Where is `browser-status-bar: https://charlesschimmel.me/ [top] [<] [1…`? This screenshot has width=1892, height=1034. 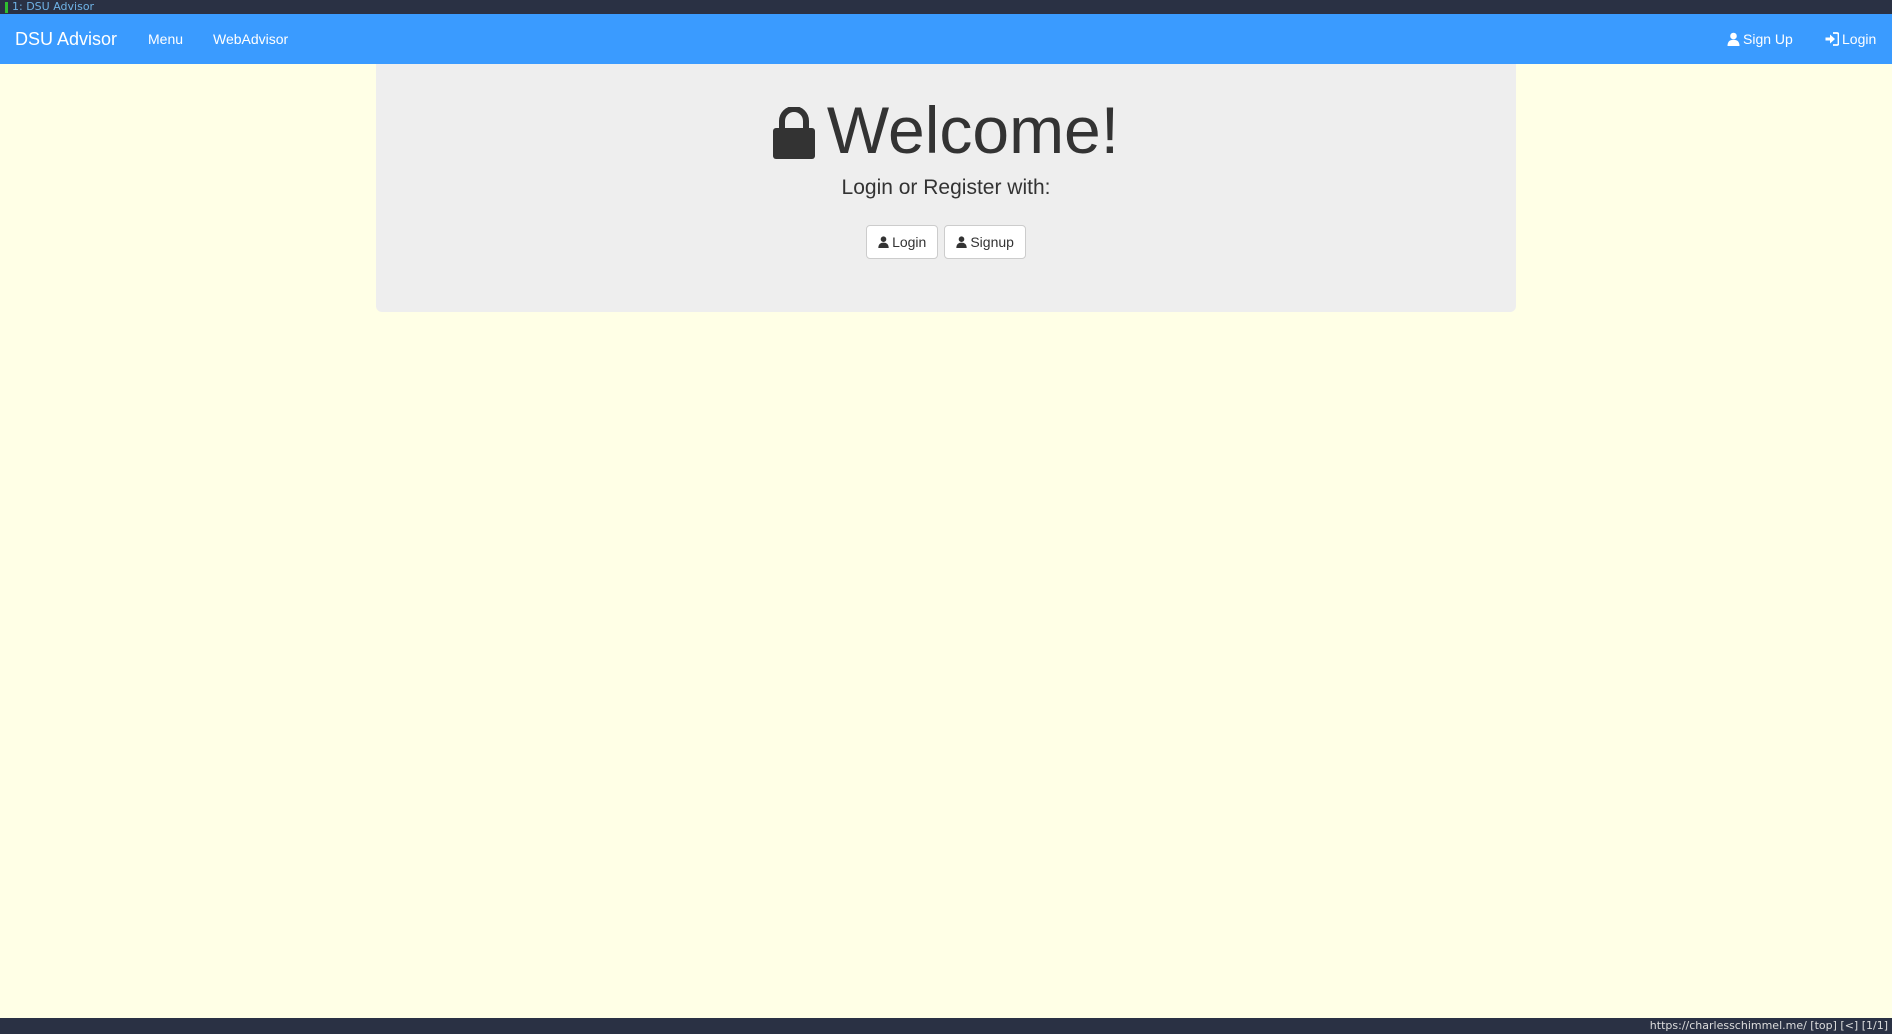 browser-status-bar: https://charlesschimmel.me/ [top] [<] [1… is located at coordinates (946, 1026).